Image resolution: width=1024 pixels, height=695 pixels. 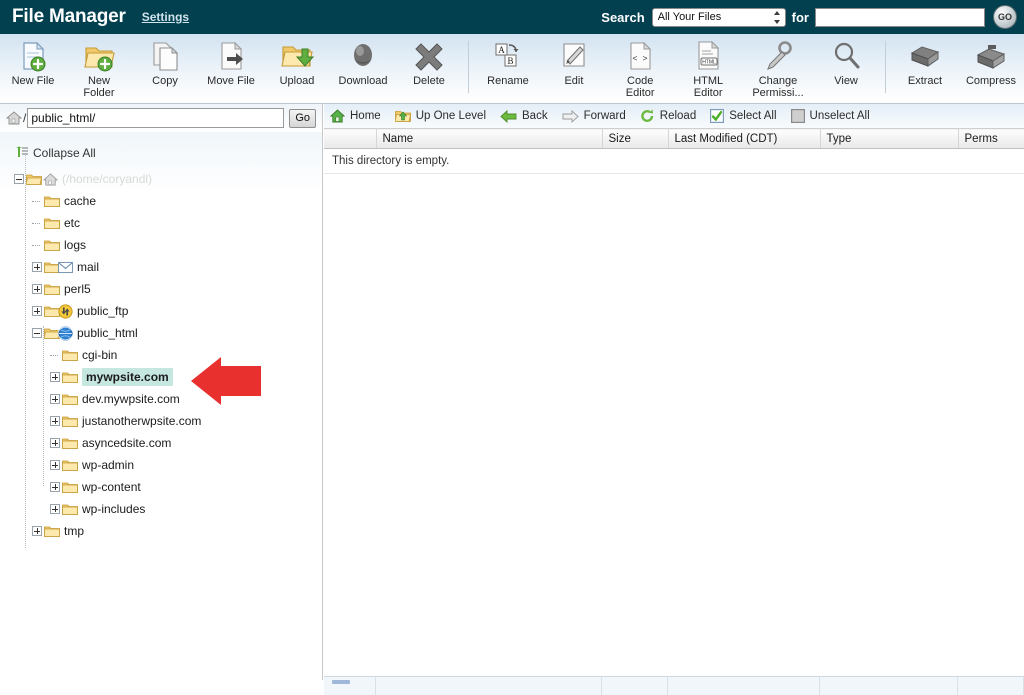 I want to click on nav-button-forward: Forward, so click(x=594, y=116).